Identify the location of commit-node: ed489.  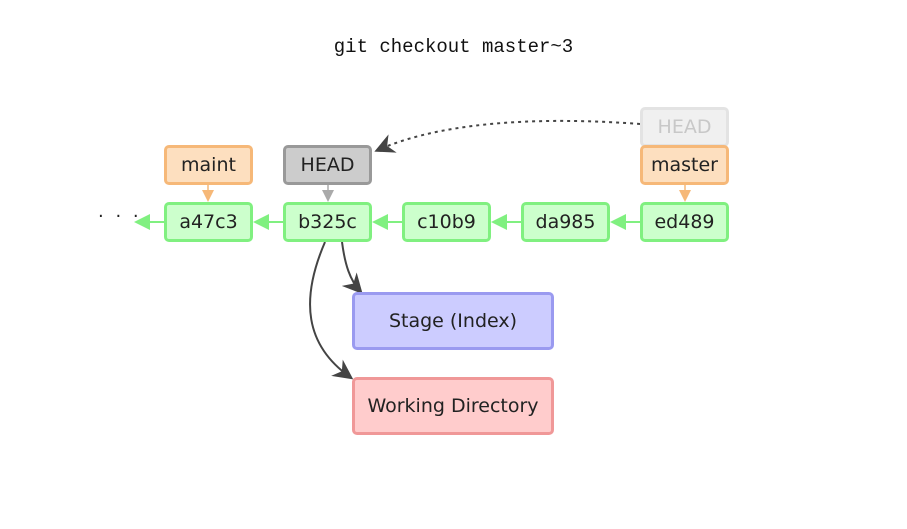
(684, 222).